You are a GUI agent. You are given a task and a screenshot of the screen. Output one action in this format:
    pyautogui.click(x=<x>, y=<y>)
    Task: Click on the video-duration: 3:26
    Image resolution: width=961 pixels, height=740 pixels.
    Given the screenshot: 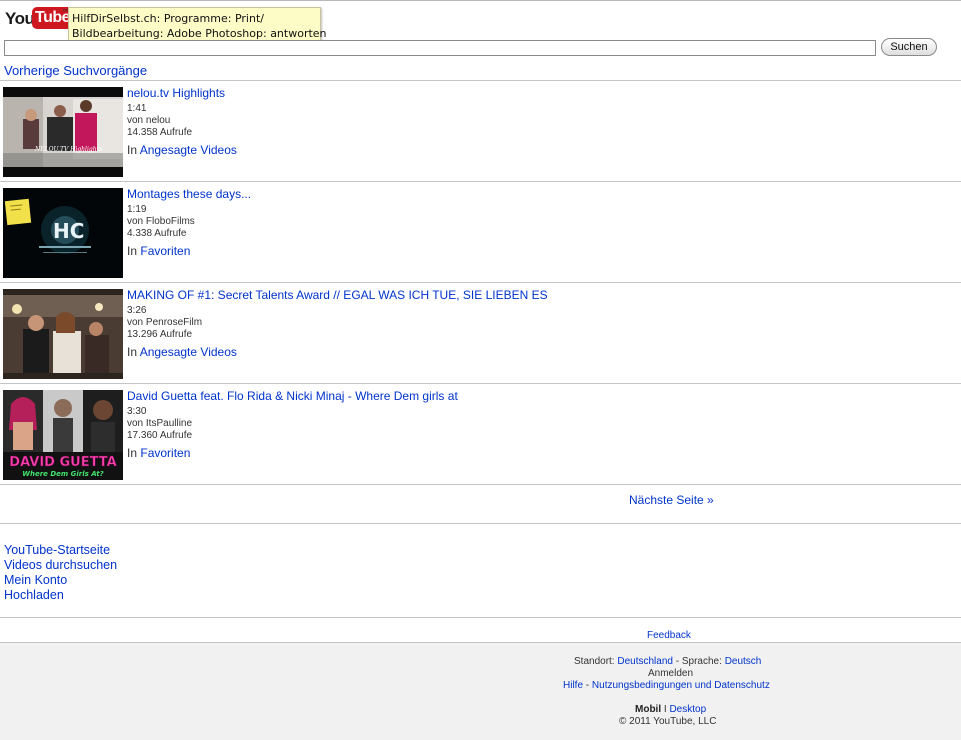 What is the action you would take?
    pyautogui.click(x=137, y=310)
    